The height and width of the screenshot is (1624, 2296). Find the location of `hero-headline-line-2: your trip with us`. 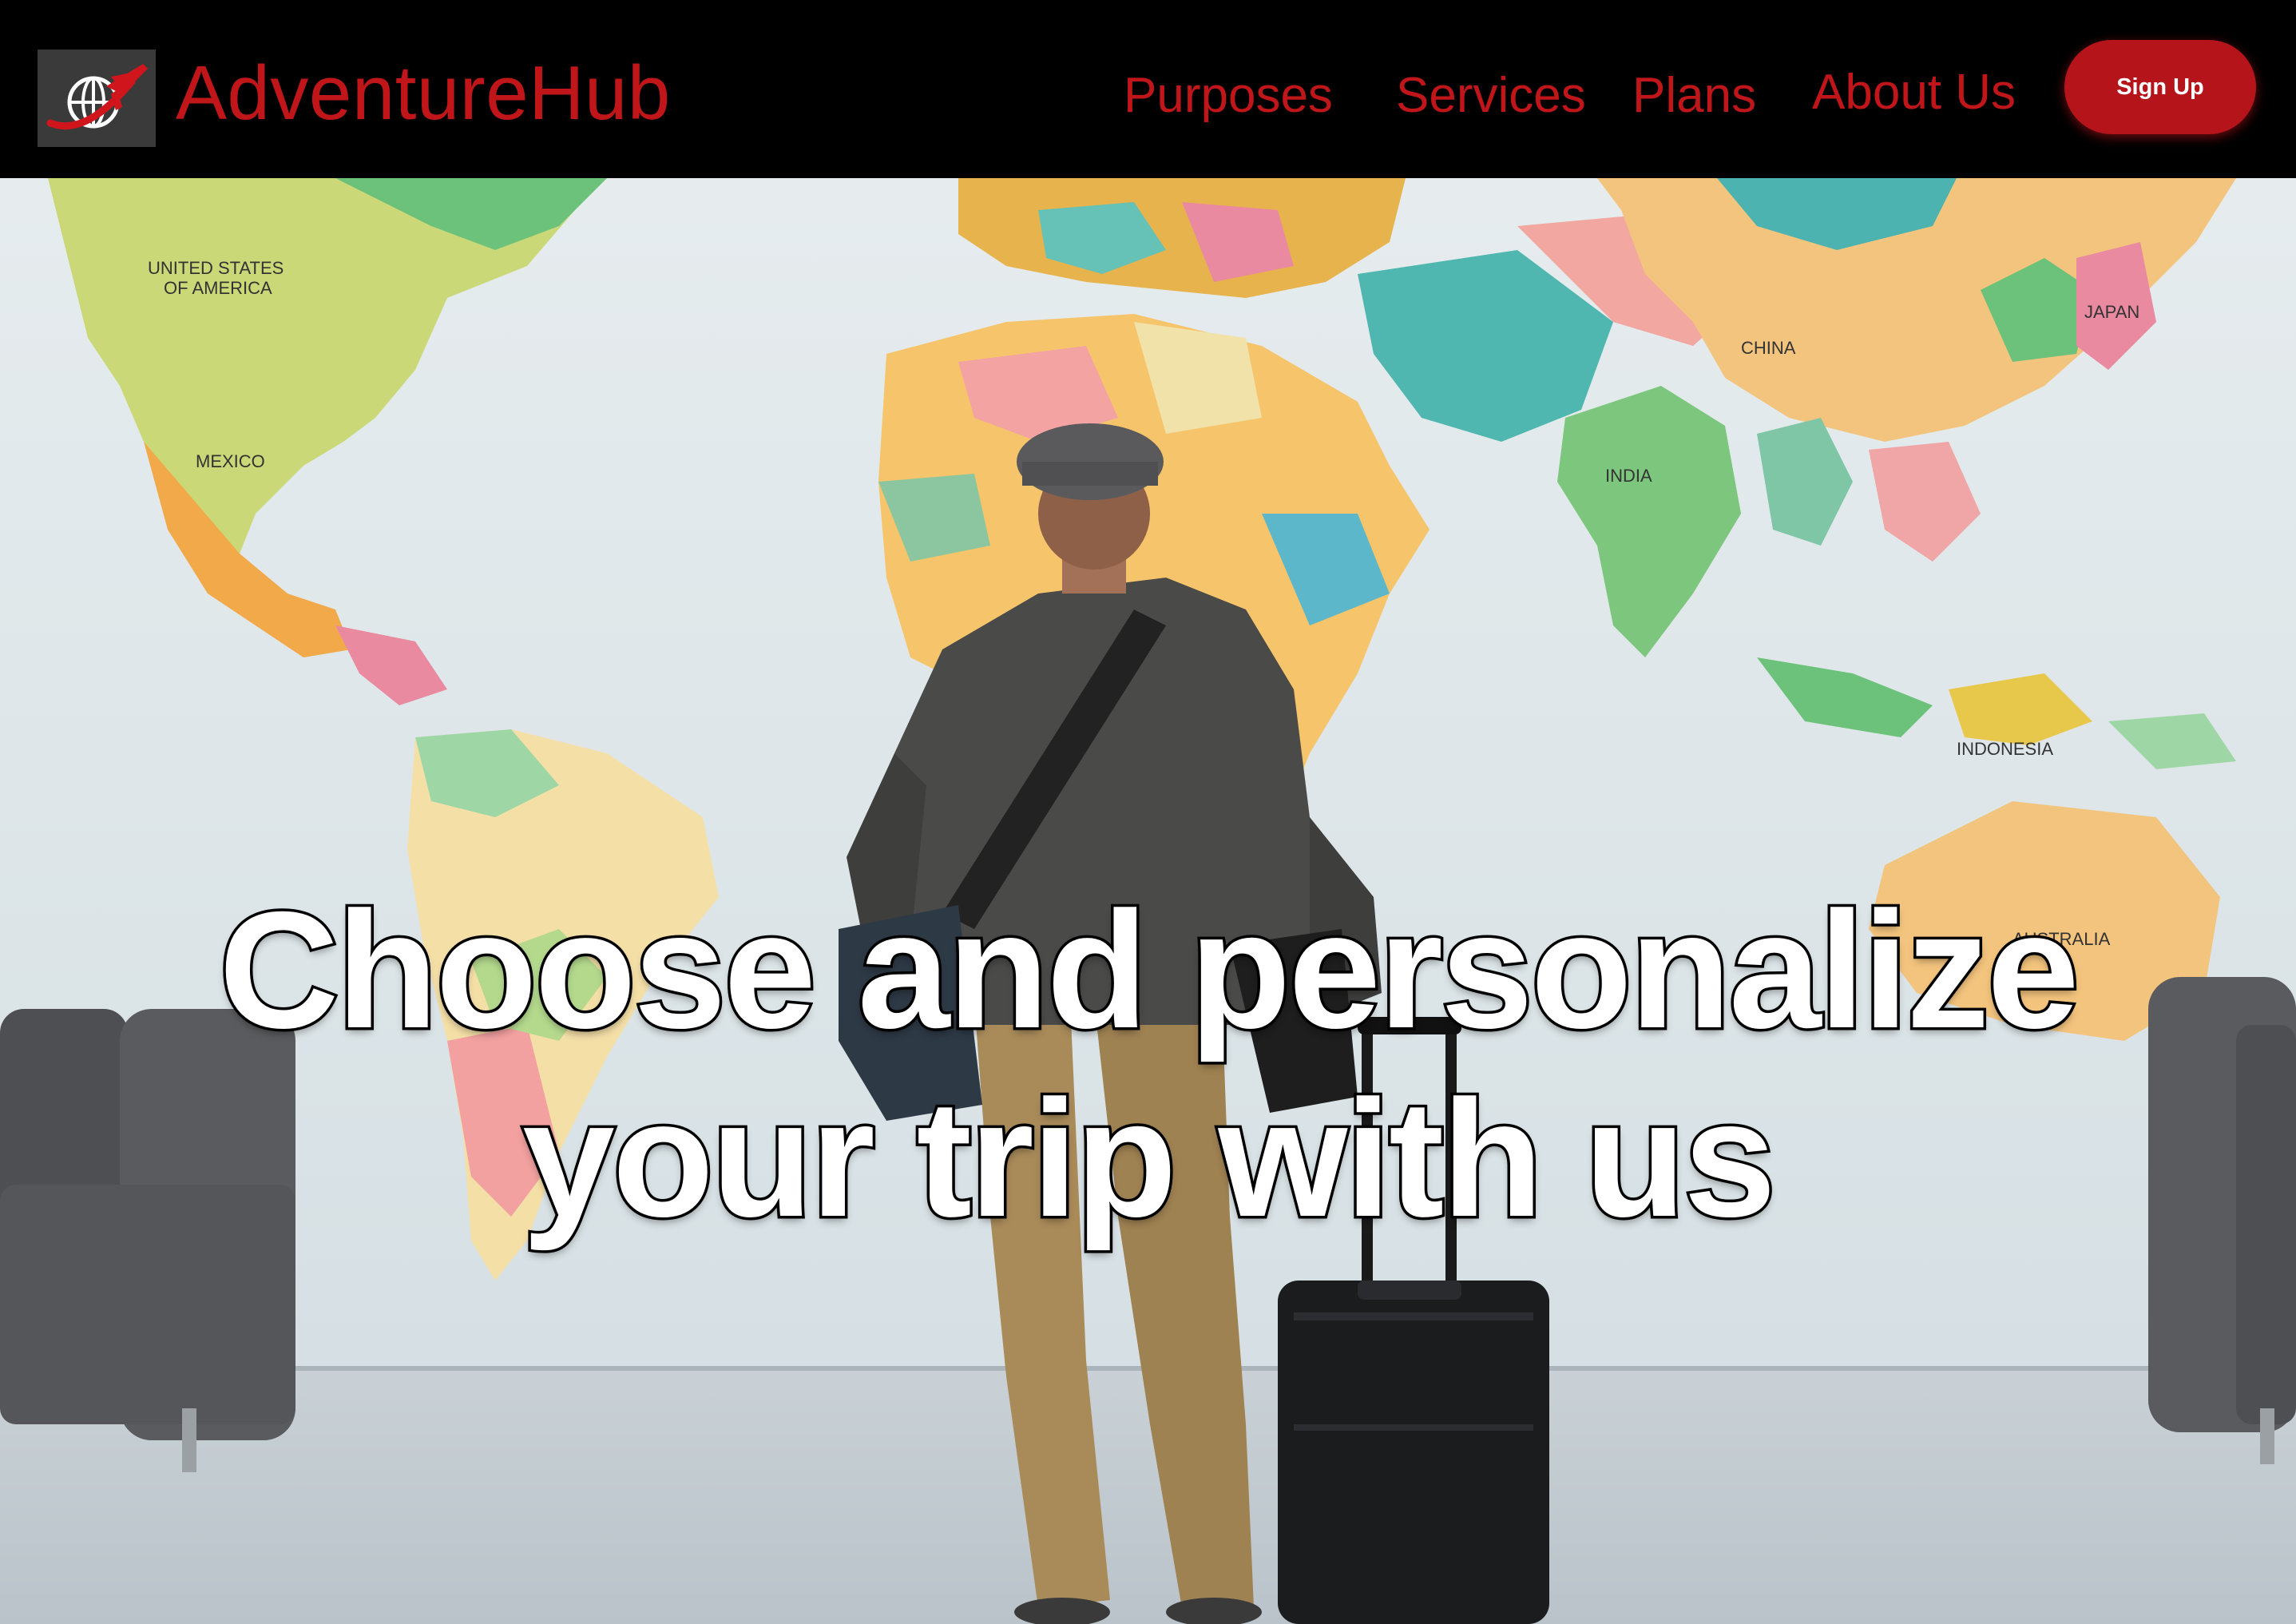

hero-headline-line-2: your trip with us is located at coordinates (1149, 1159).